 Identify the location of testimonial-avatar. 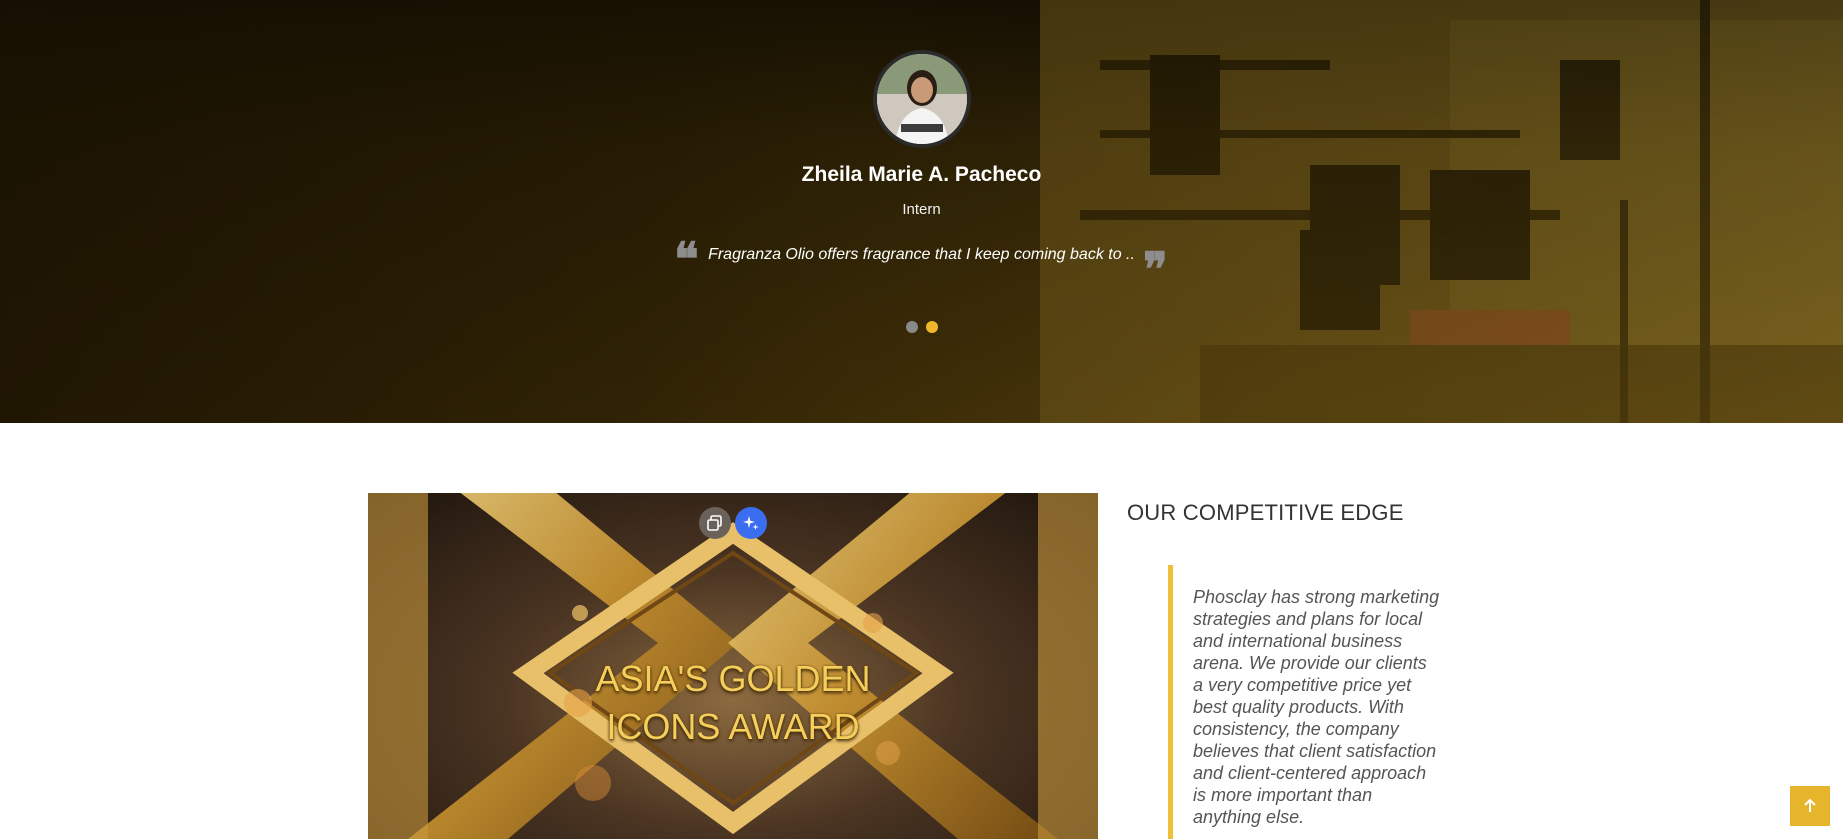
(922, 99).